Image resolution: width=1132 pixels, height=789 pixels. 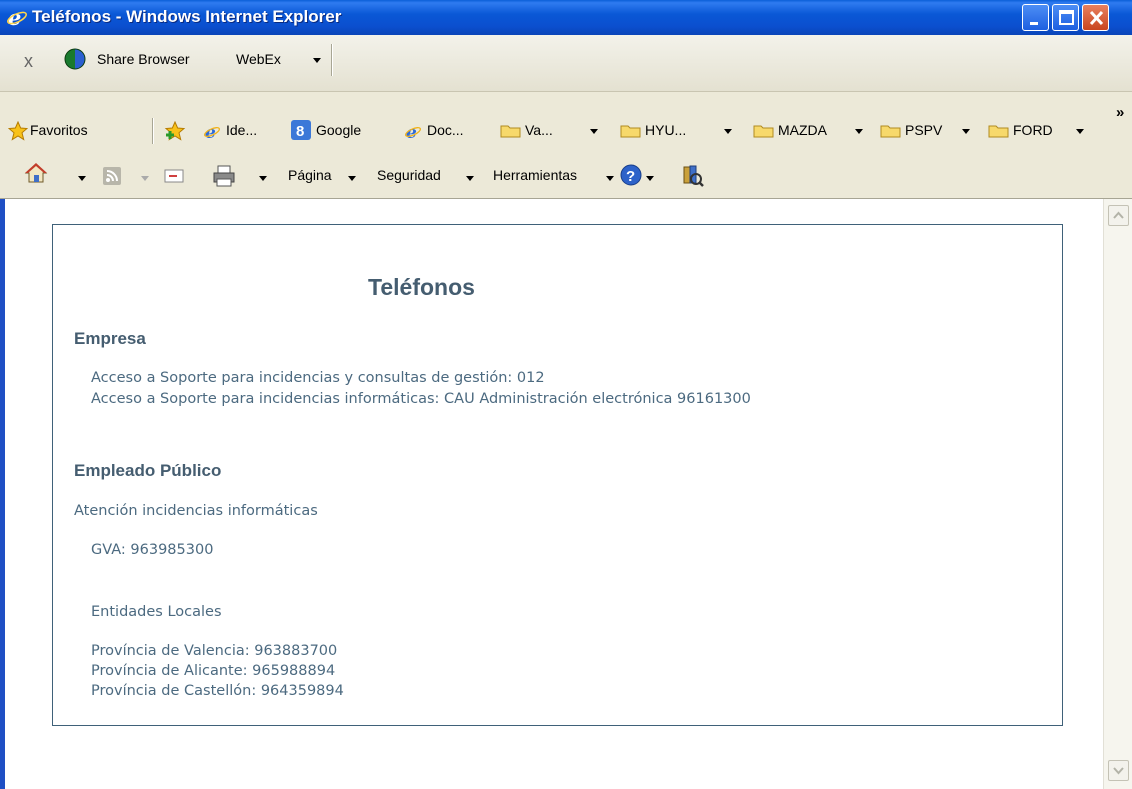 I want to click on maximize-icon, so click(x=1066, y=17).